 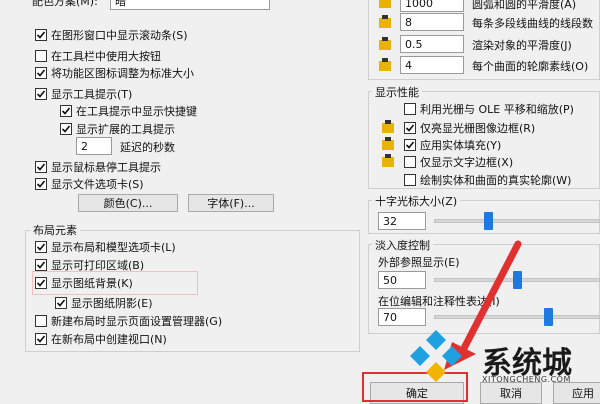 I want to click on display-performance-title: 显示性能, so click(x=397, y=92).